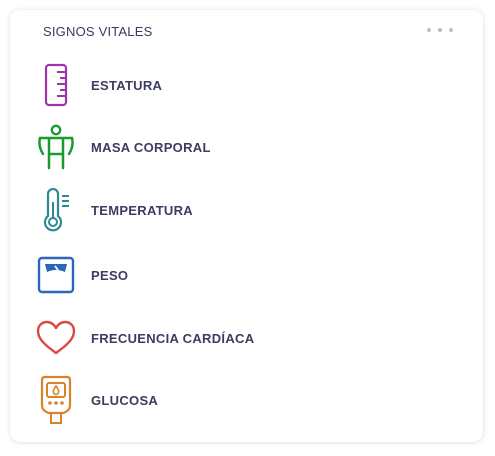  What do you see at coordinates (429, 30) in the screenshot?
I see `more-horizontal-icon` at bounding box center [429, 30].